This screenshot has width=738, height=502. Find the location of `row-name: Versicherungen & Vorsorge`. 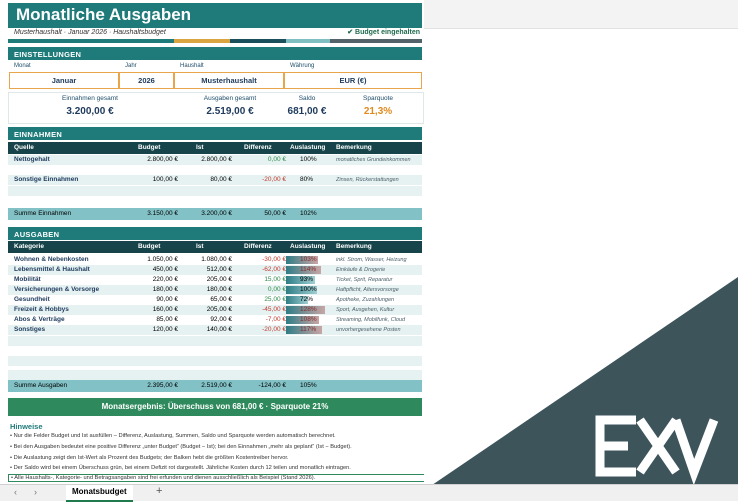

row-name: Versicherungen & Vorsorge is located at coordinates (57, 289).